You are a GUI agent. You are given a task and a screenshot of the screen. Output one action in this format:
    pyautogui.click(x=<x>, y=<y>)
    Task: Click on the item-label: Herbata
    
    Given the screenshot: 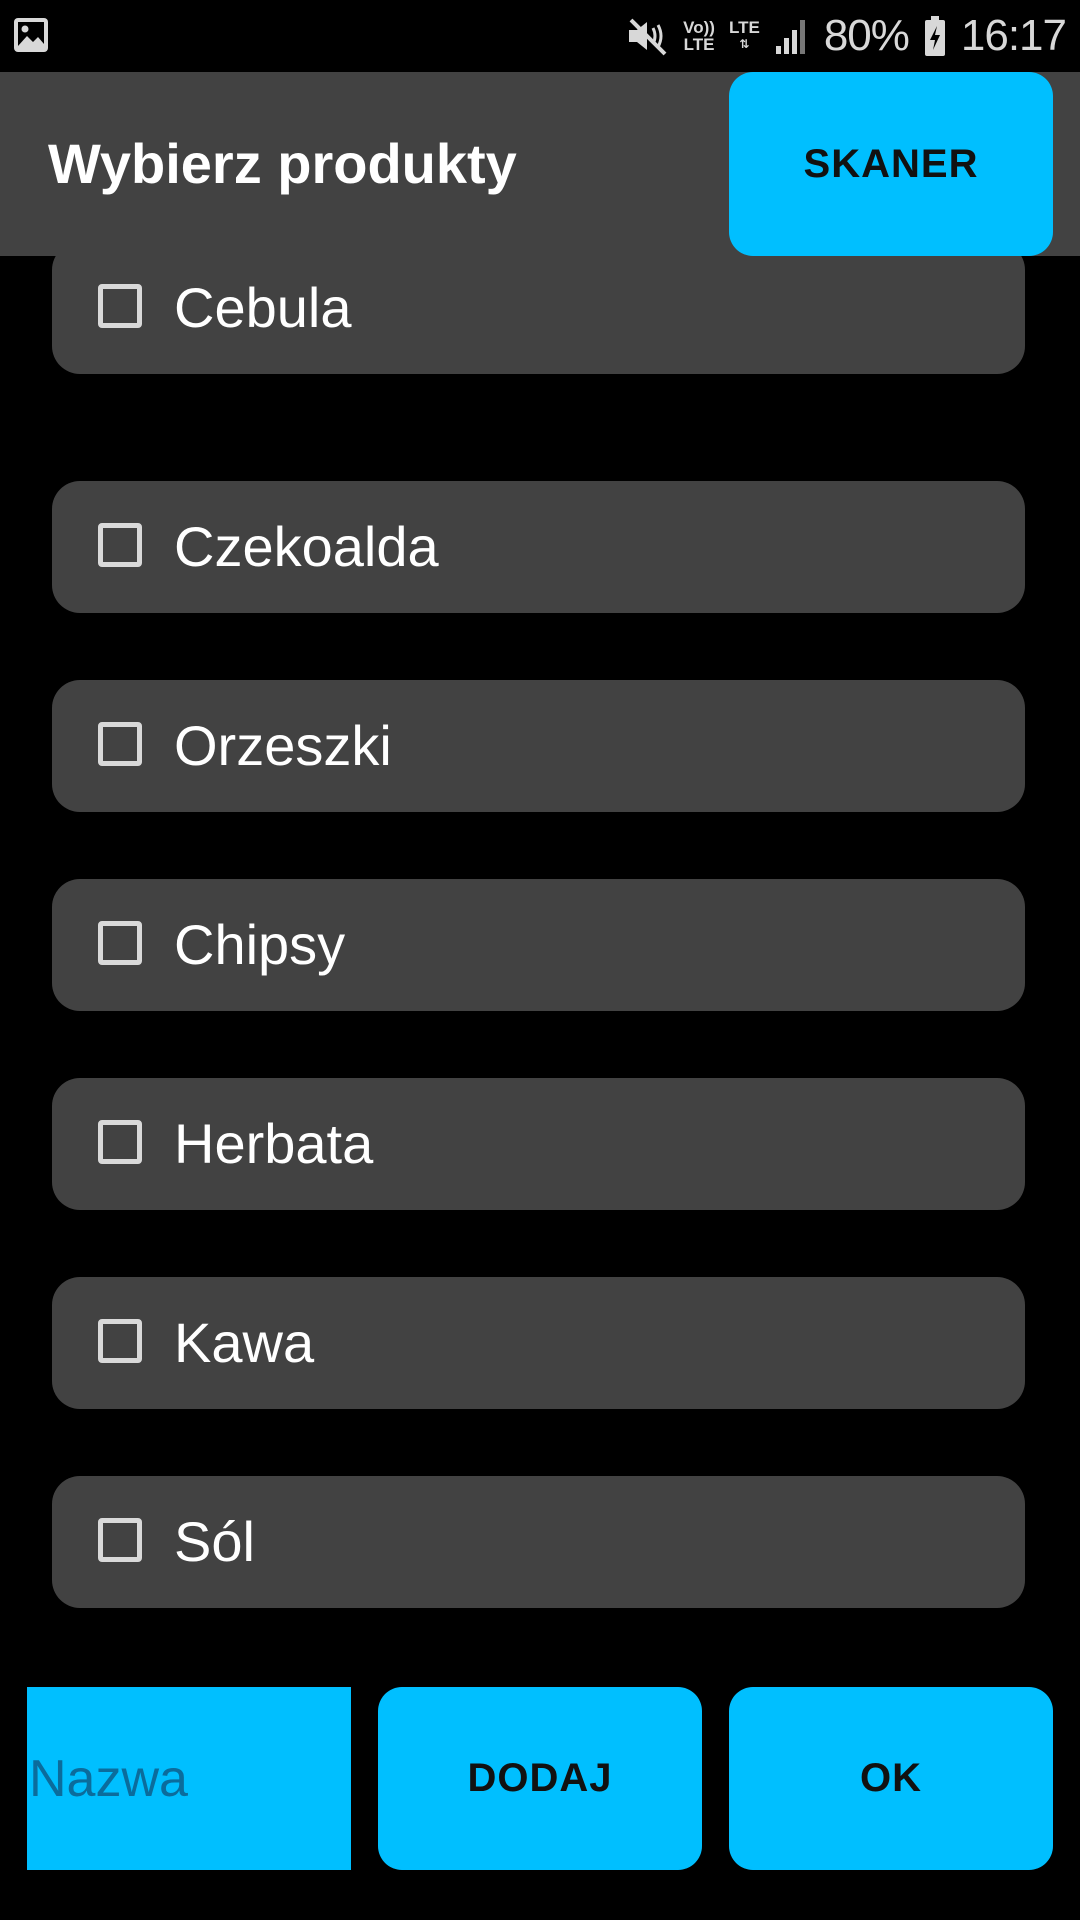 What is the action you would take?
    pyautogui.click(x=274, y=1143)
    